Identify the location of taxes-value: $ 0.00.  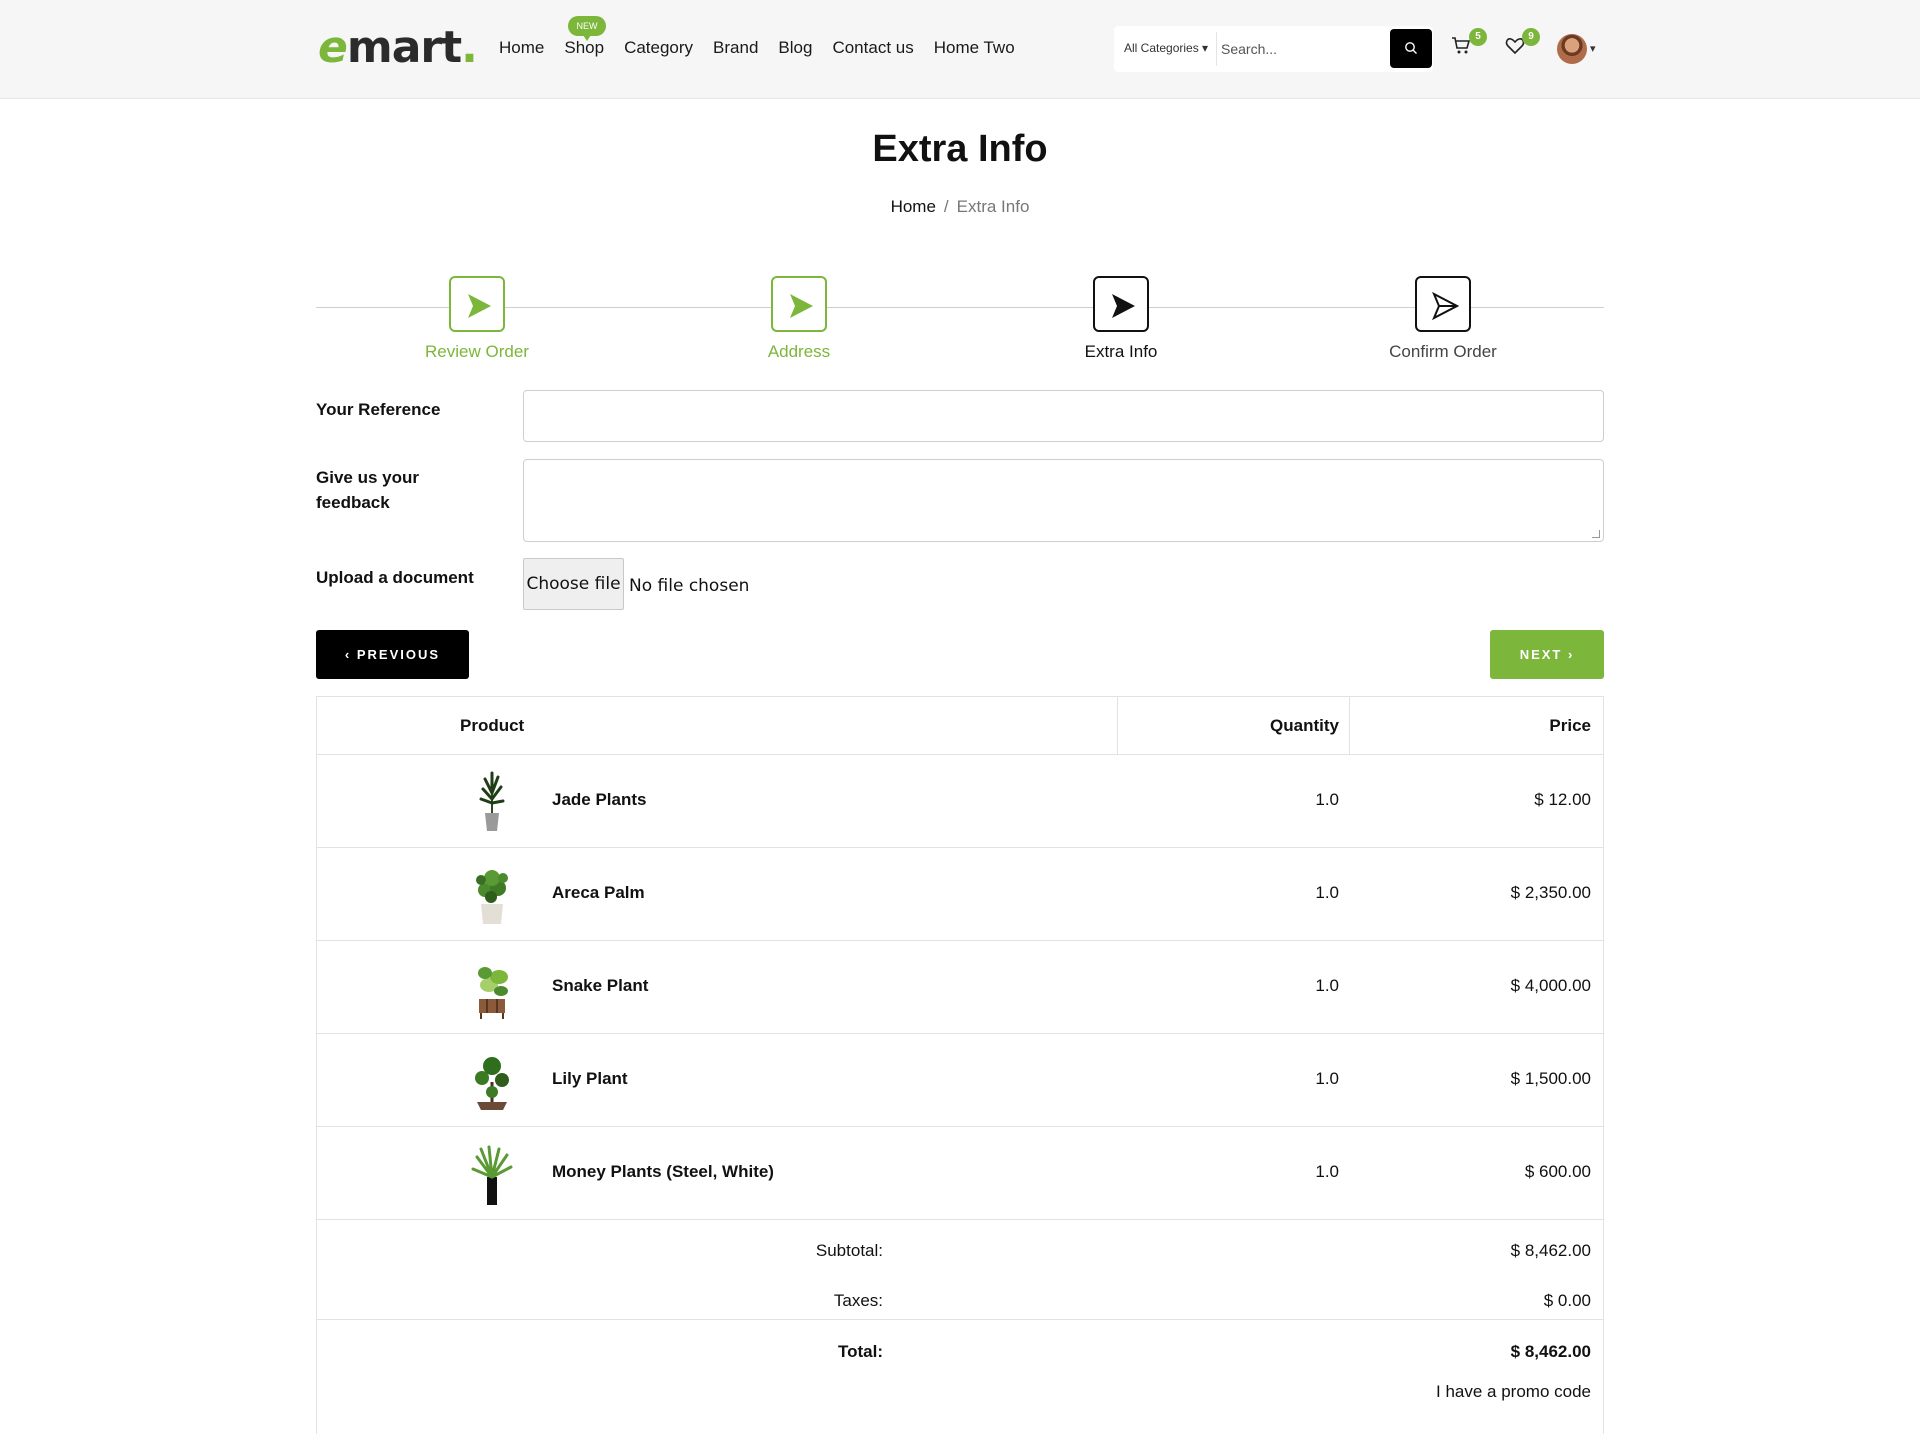
(1567, 1300).